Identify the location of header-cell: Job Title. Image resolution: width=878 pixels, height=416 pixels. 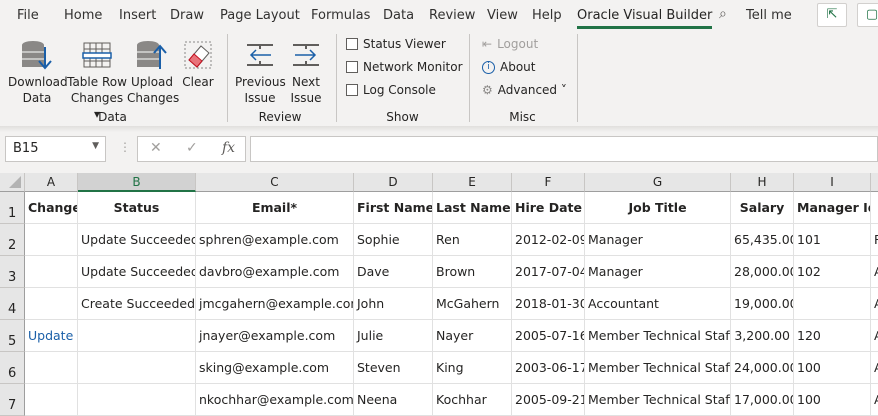
(658, 208).